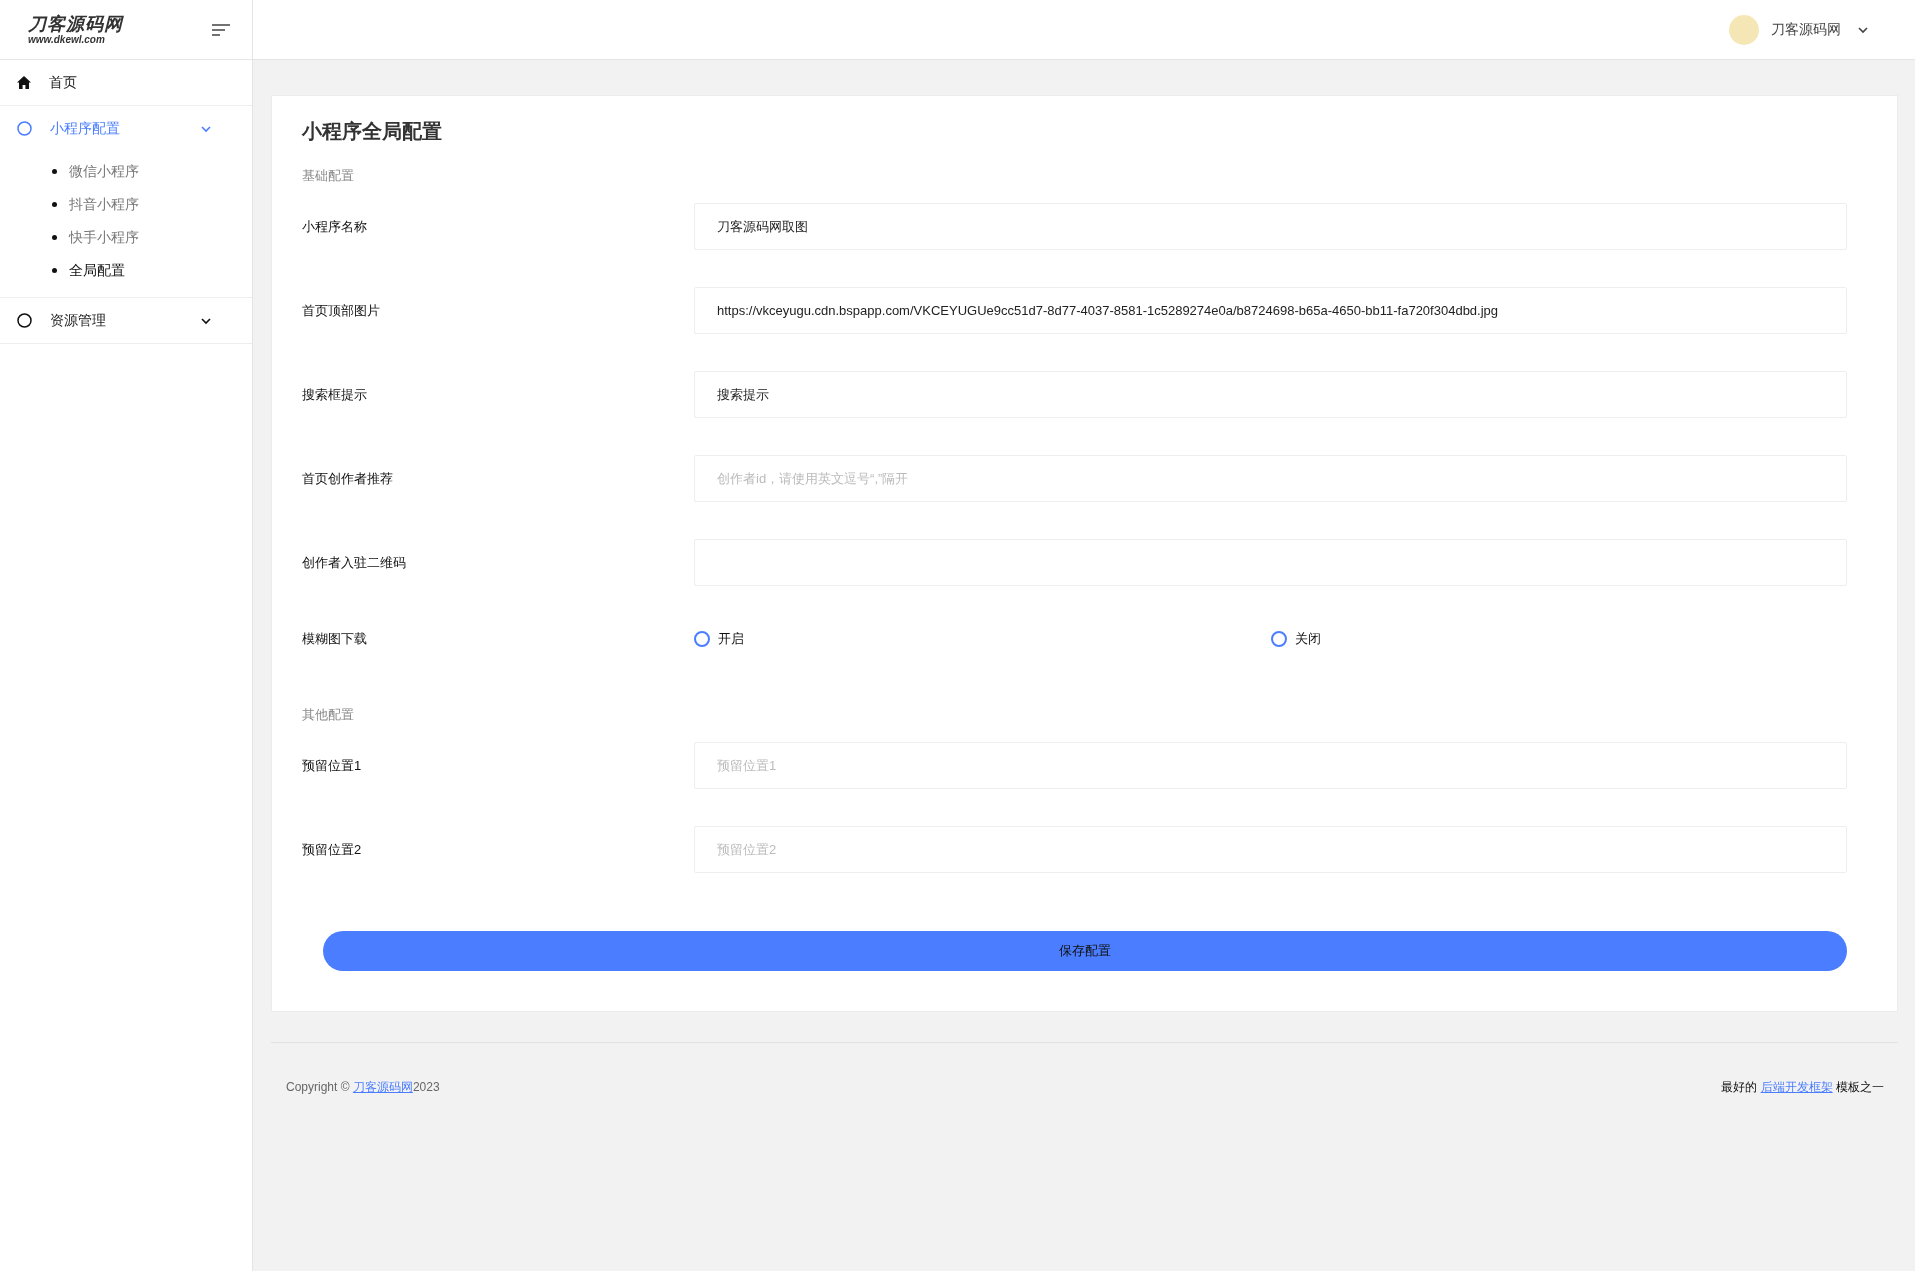  I want to click on copyright-text: Copyright © 刀客源码网2023, so click(363, 1087).